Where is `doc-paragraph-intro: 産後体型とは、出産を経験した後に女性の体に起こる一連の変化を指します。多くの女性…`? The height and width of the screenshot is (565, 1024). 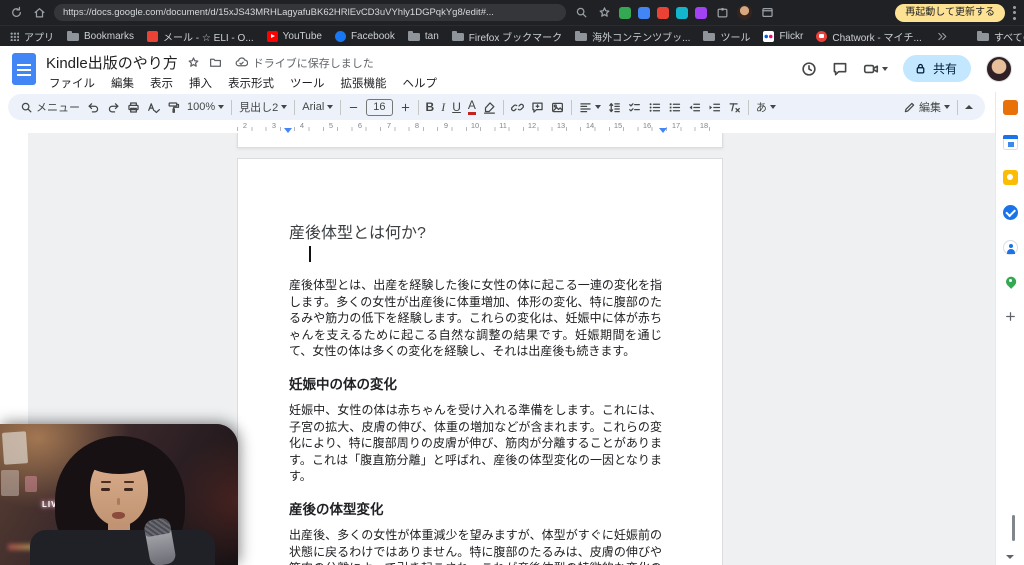
doc-paragraph-intro: 産後体型とは、出産を経験した後に女性の体に起こる一連の変化を指します。多くの女性… is located at coordinates (475, 318).